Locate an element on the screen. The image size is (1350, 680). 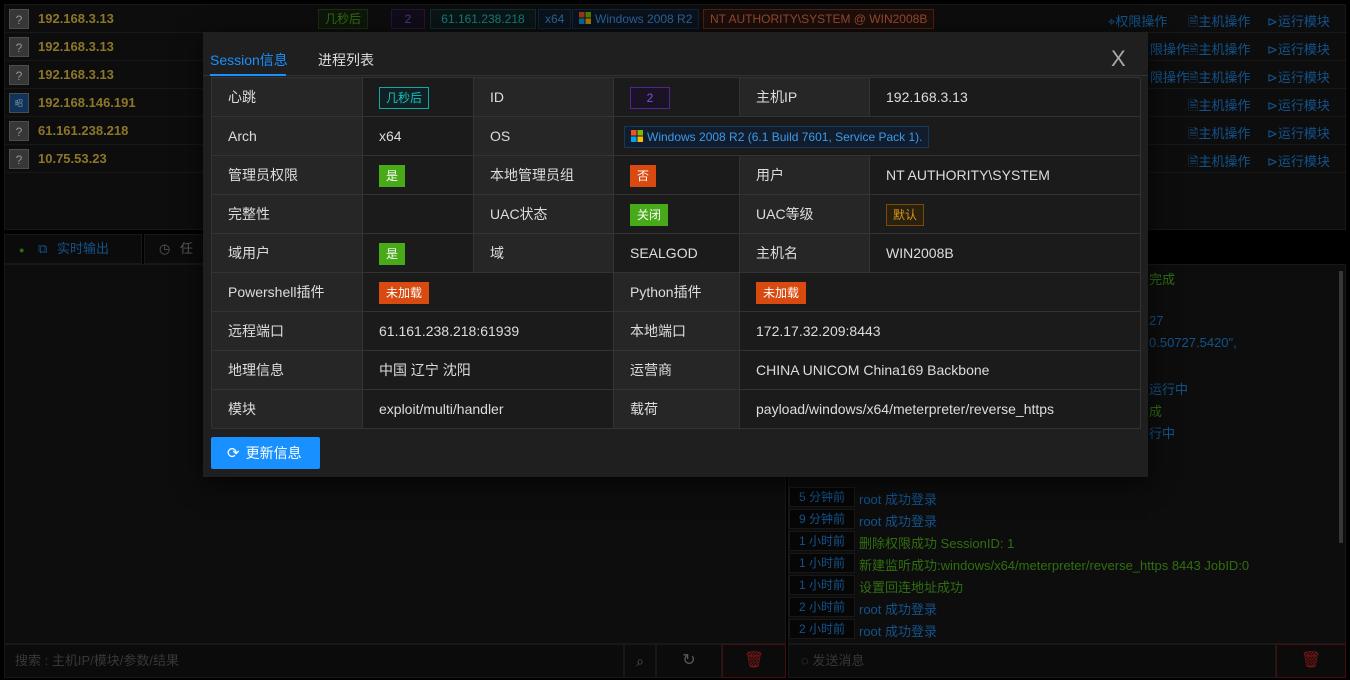
heartbeat-tag: 几秒后 is located at coordinates (404, 98).